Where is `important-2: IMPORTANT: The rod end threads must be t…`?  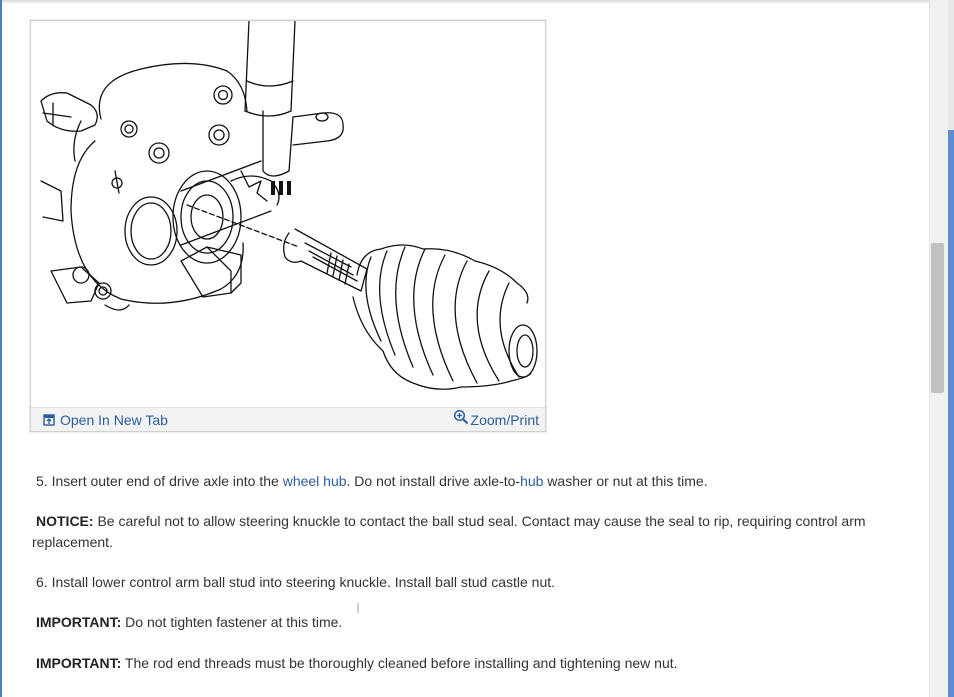 important-2: IMPORTANT: The rod end threads must be t… is located at coordinates (466, 663).